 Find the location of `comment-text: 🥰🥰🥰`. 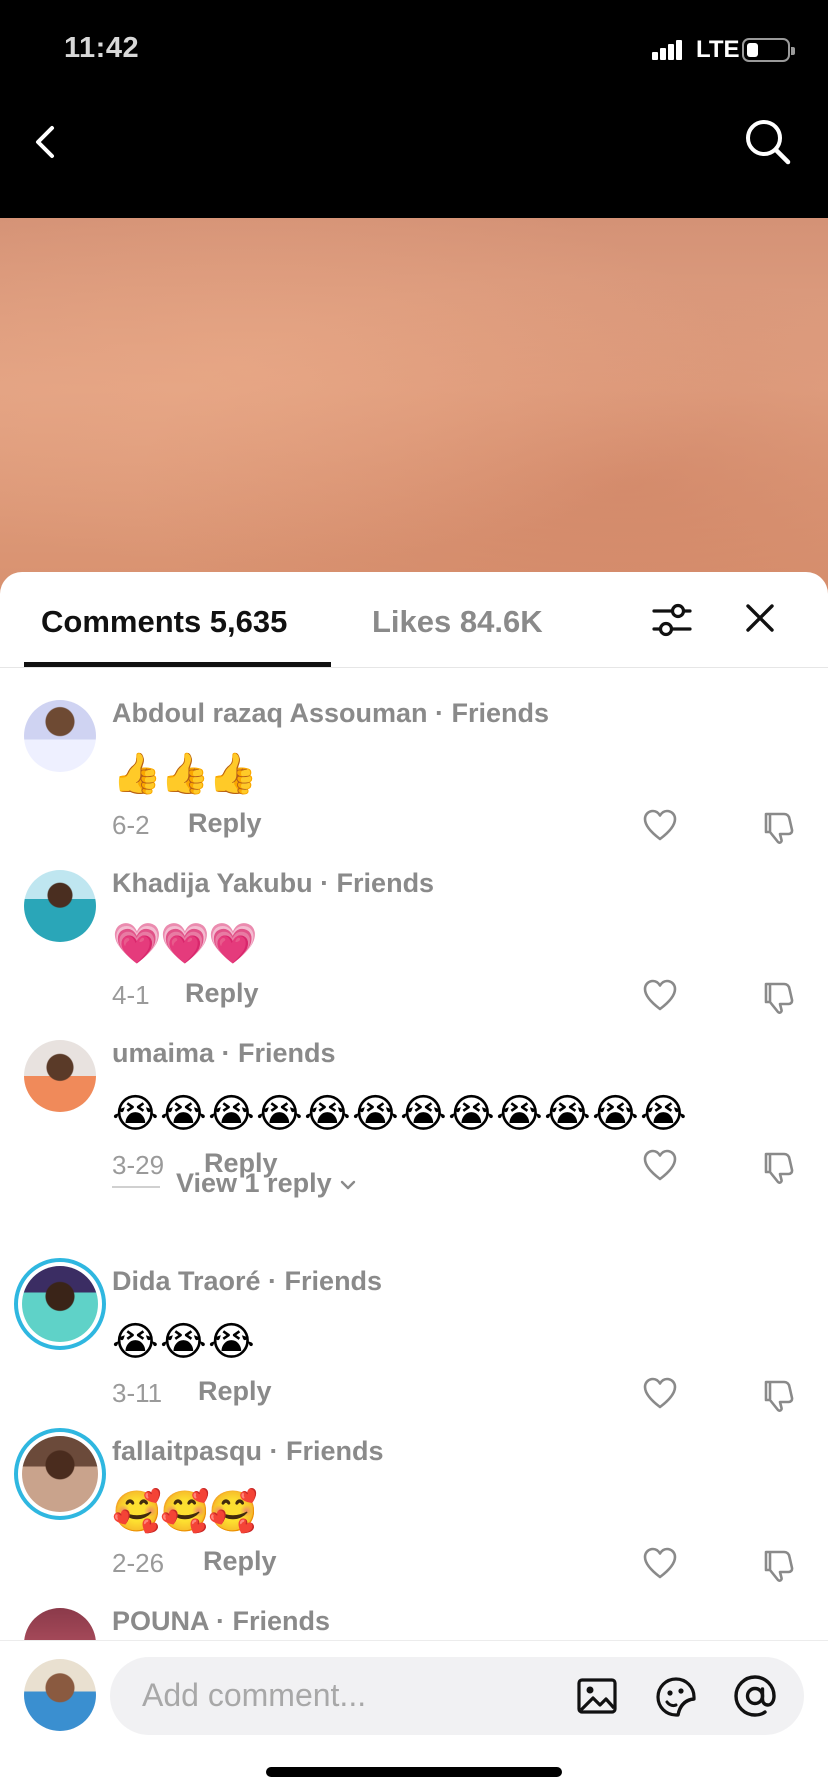

comment-text: 🥰🥰🥰 is located at coordinates (185, 1512).